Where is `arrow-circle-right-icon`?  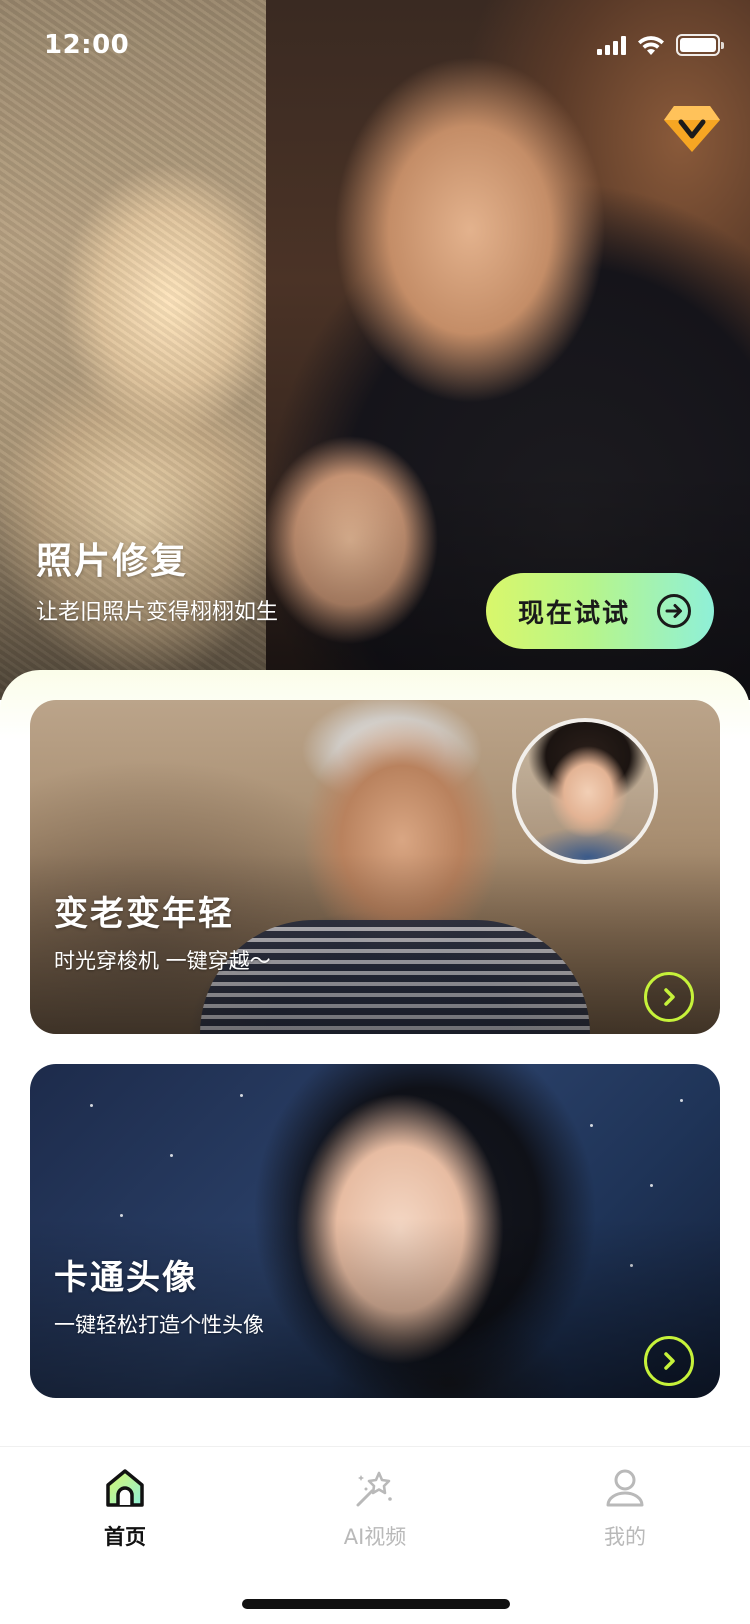
arrow-circle-right-icon is located at coordinates (674, 611).